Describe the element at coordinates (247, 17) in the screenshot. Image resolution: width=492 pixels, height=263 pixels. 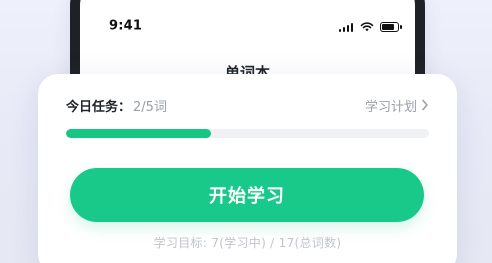
I see `status-bar: 9:41` at that location.